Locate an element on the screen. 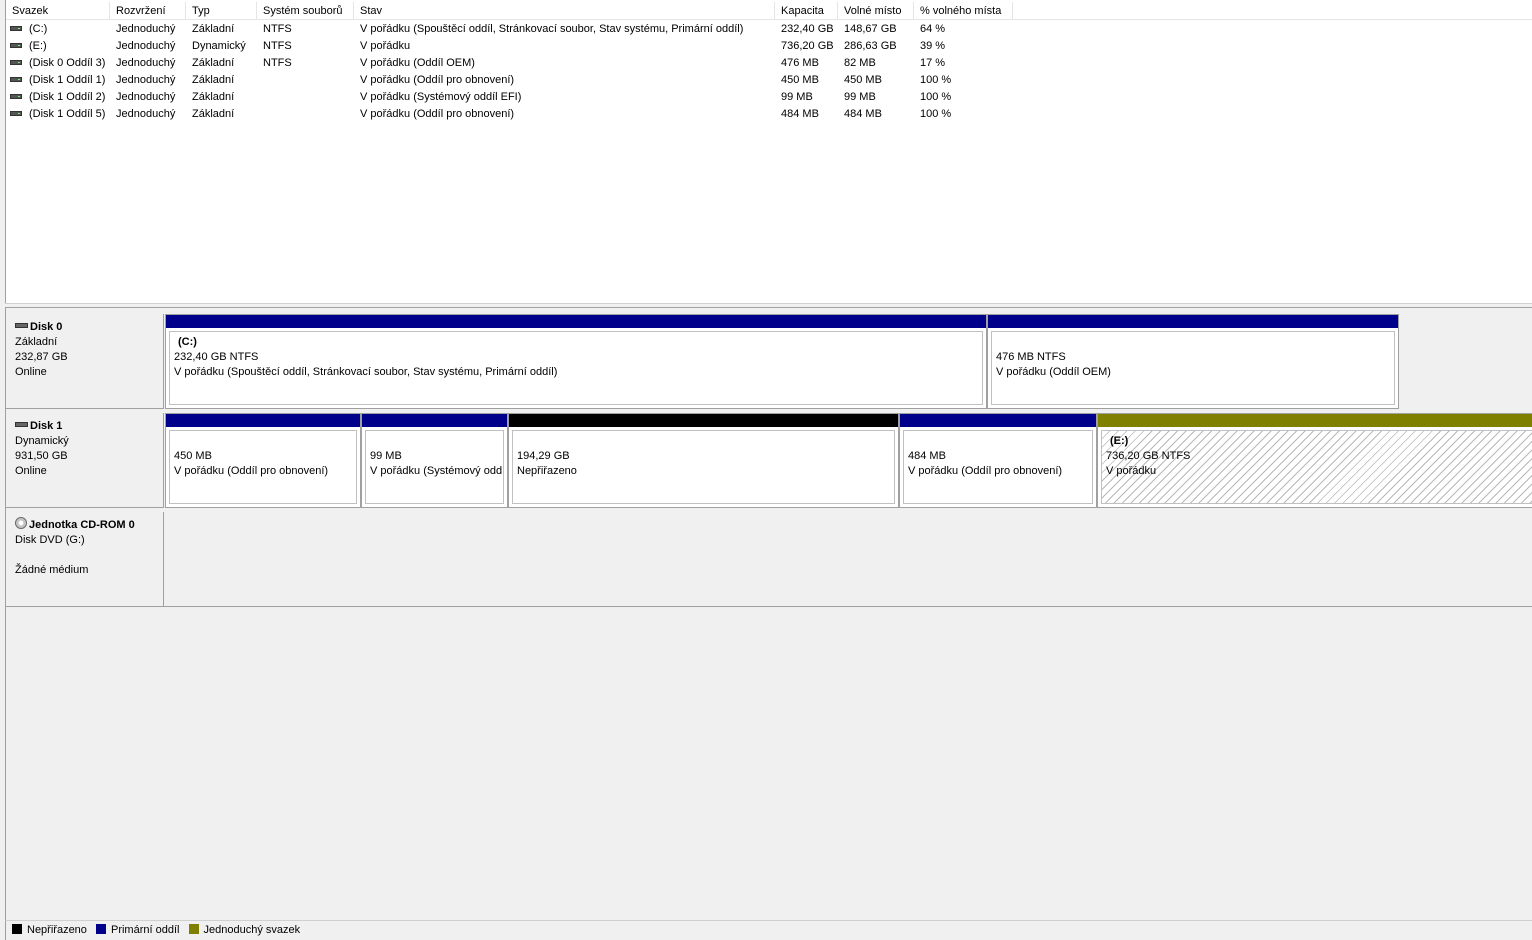  disk-type: Disk DVD (G:) is located at coordinates (50, 540).